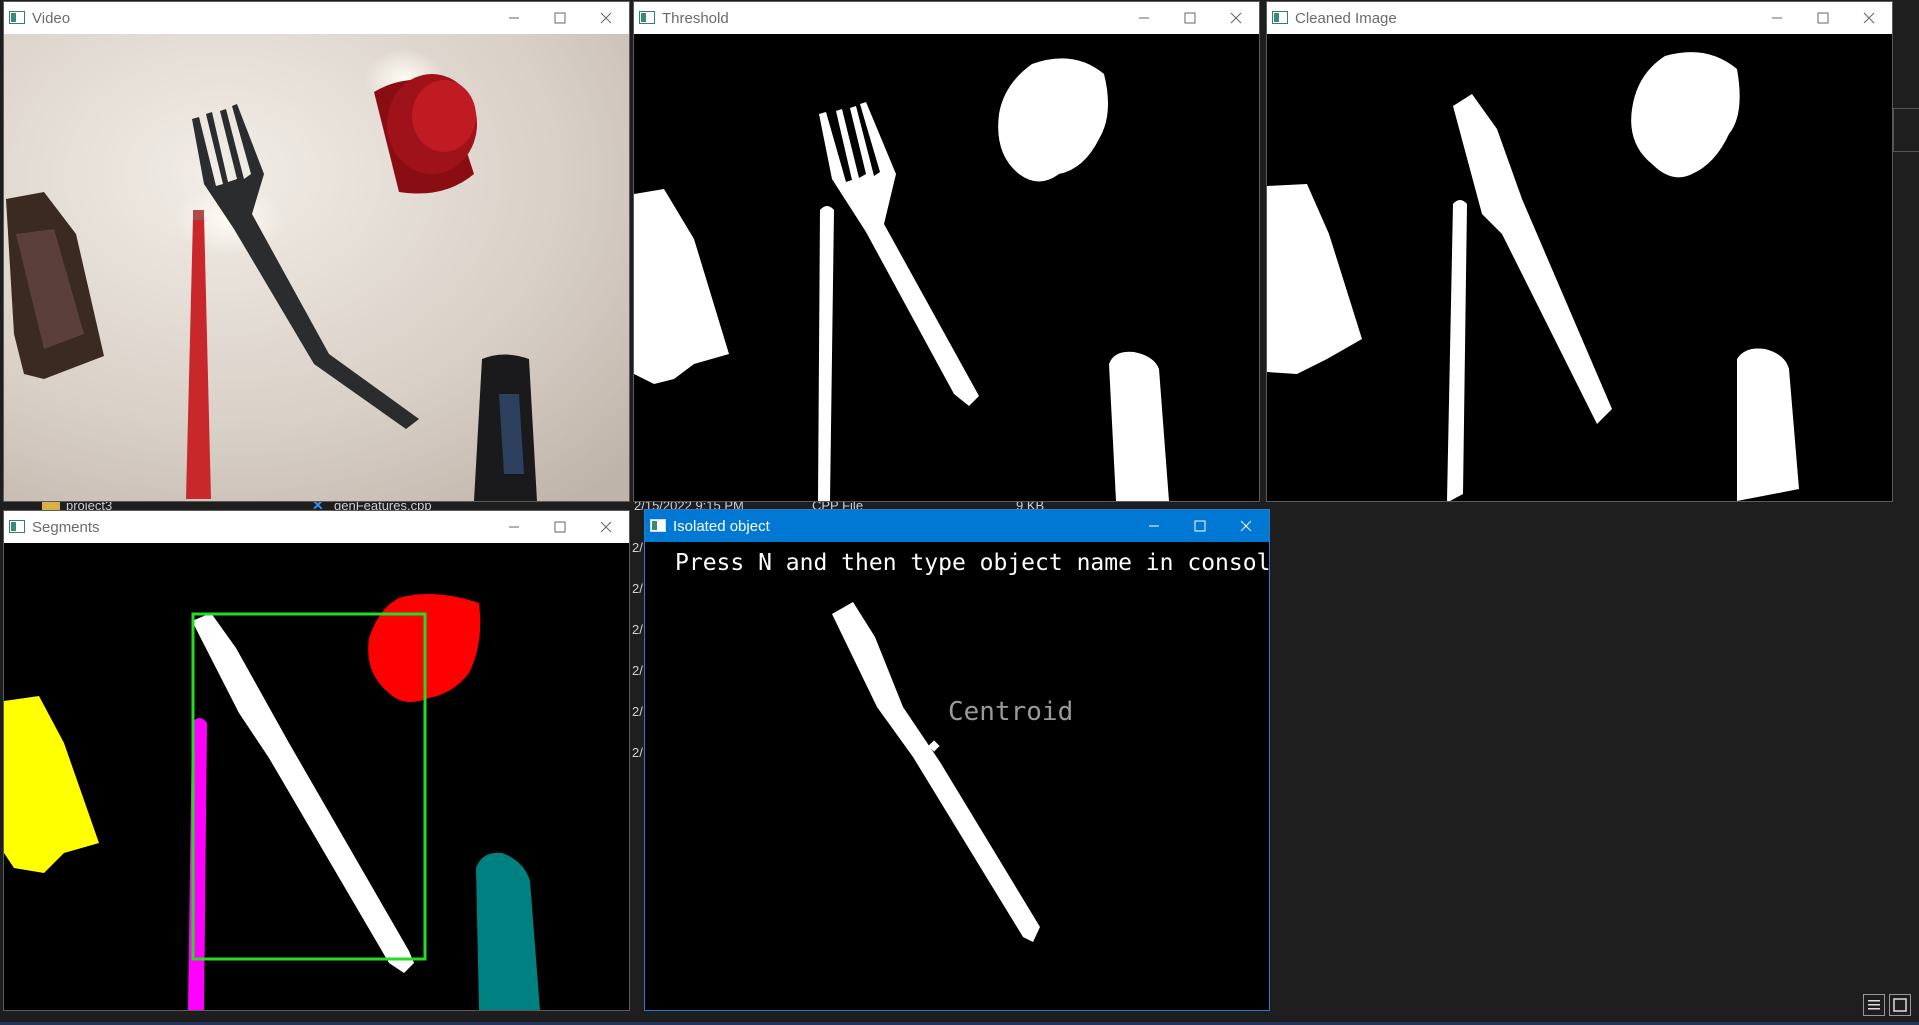 The image size is (1919, 1025). Describe the element at coordinates (316, 527) in the screenshot. I see `segments-titlebar: Segments` at that location.